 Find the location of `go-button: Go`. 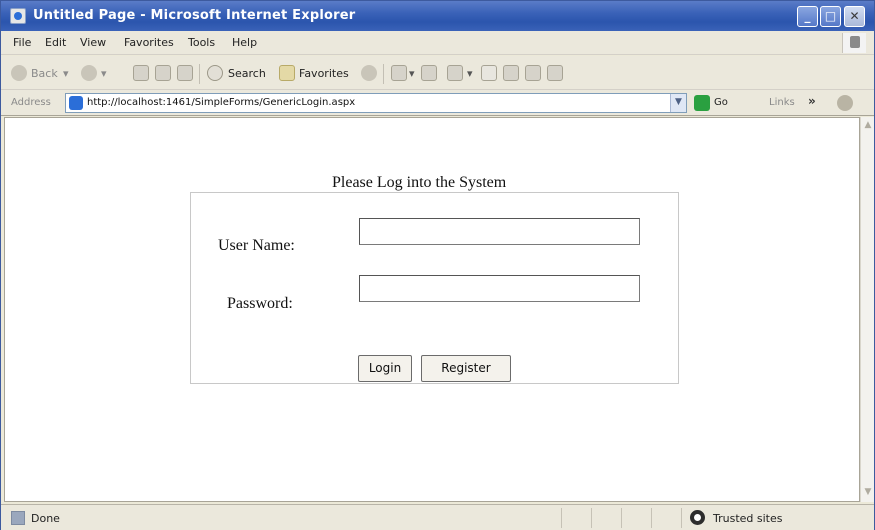

go-button: Go is located at coordinates (721, 102).